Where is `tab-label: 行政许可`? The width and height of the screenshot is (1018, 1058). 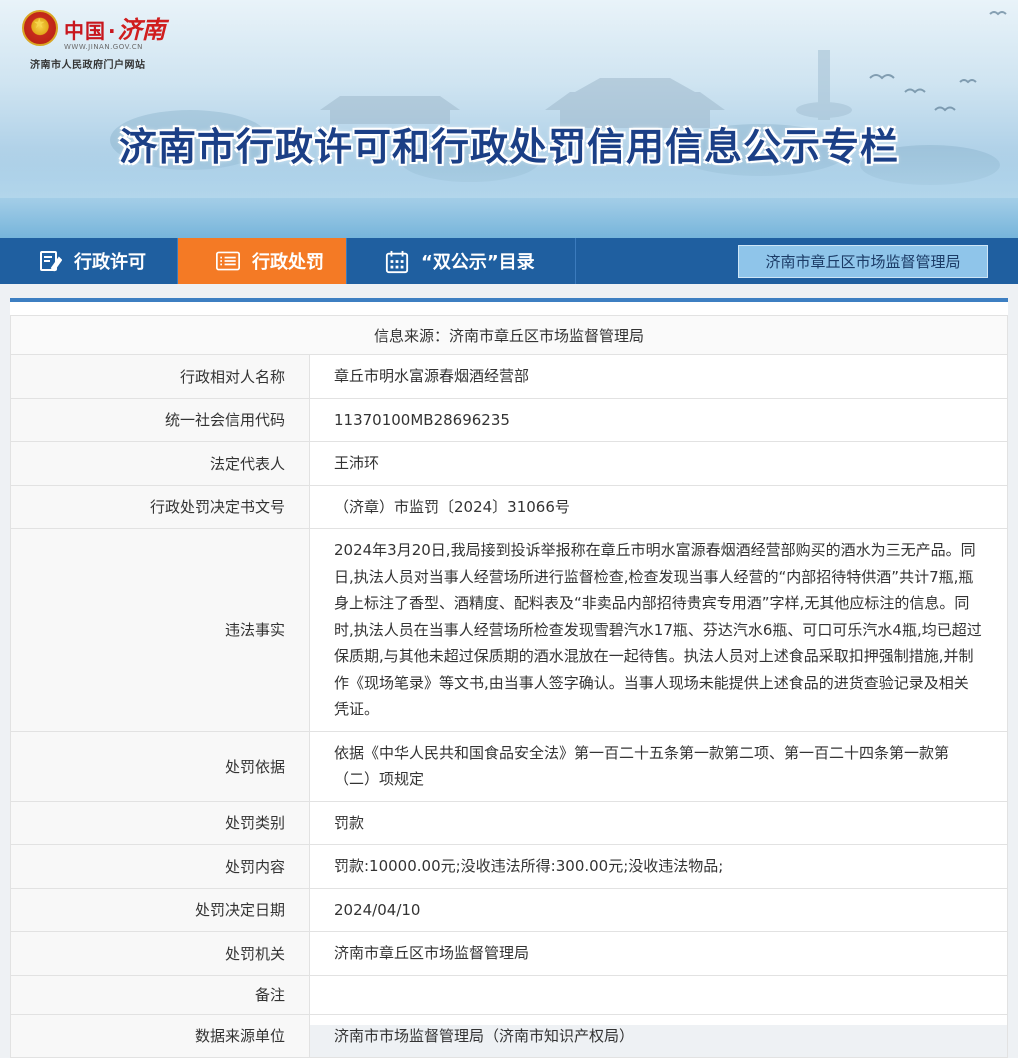
tab-label: 行政许可 is located at coordinates (110, 262).